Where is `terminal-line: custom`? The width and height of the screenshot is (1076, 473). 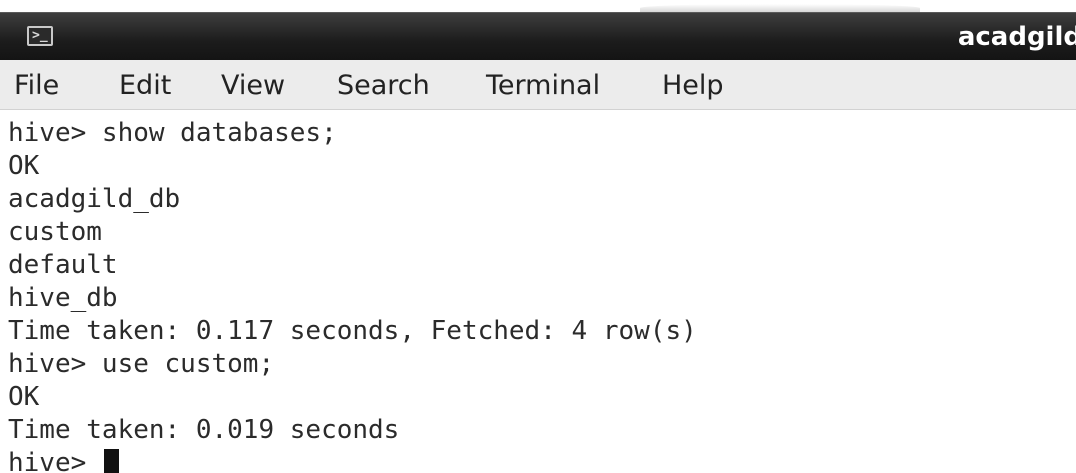 terminal-line: custom is located at coordinates (55, 232).